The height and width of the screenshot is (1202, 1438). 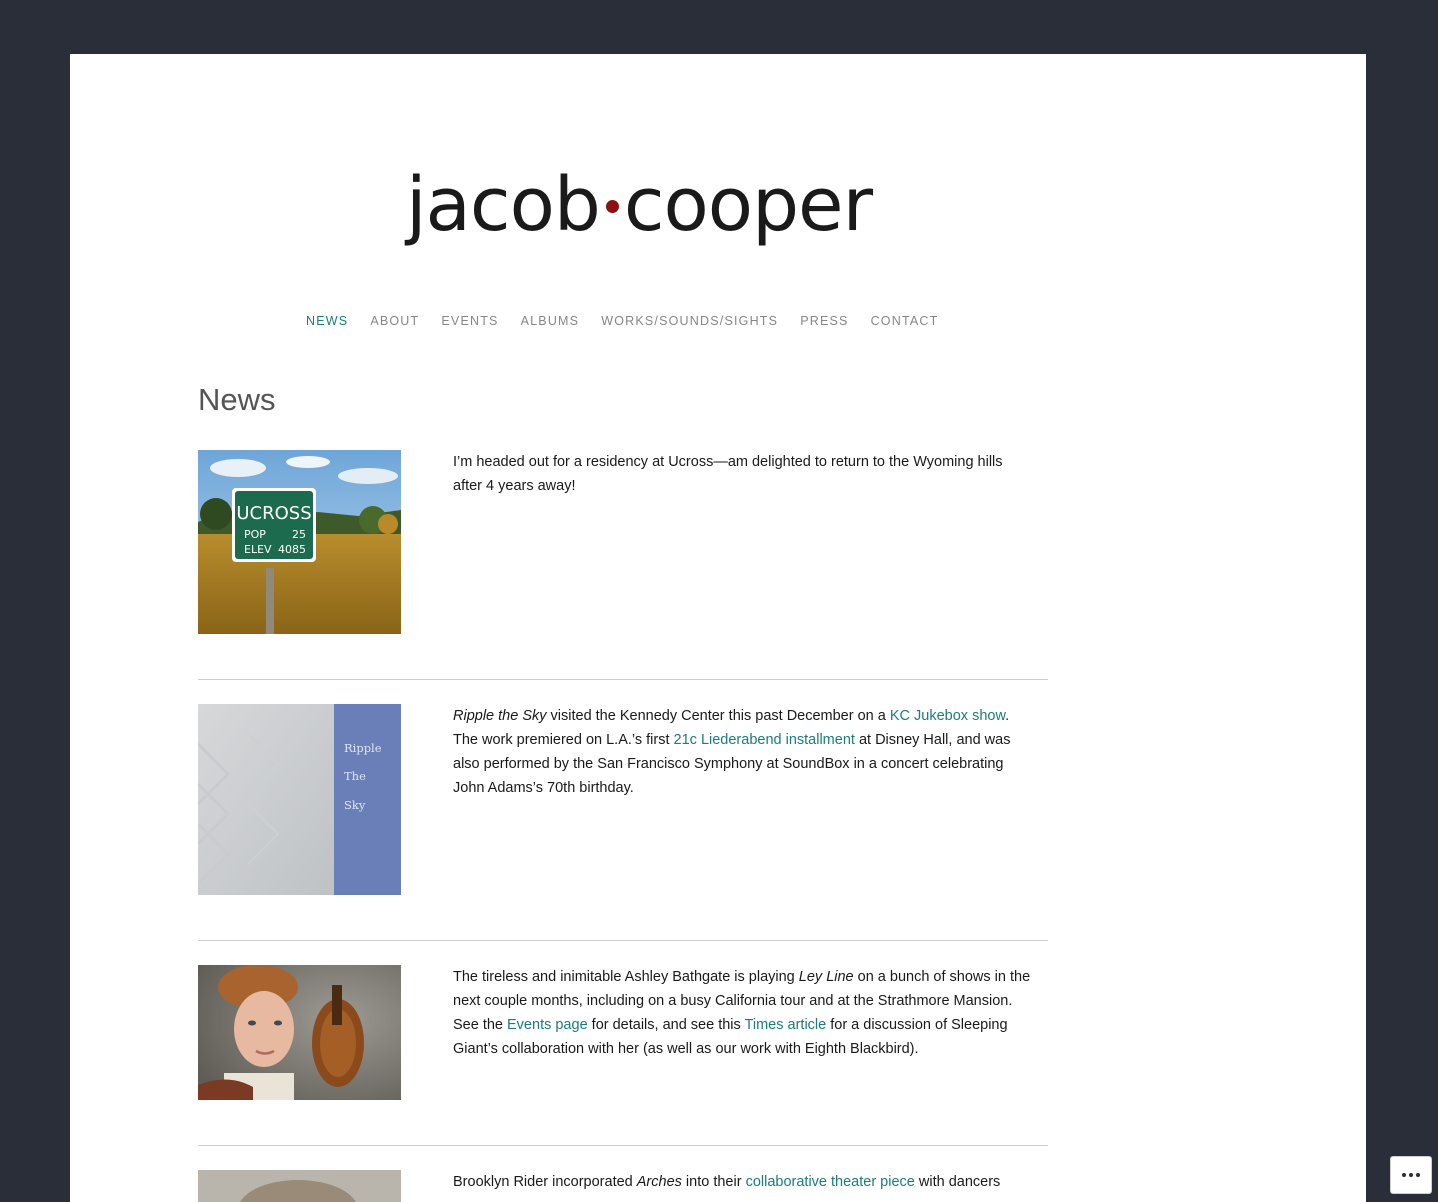 I want to click on sign-elev-value: 4085, so click(x=292, y=549).